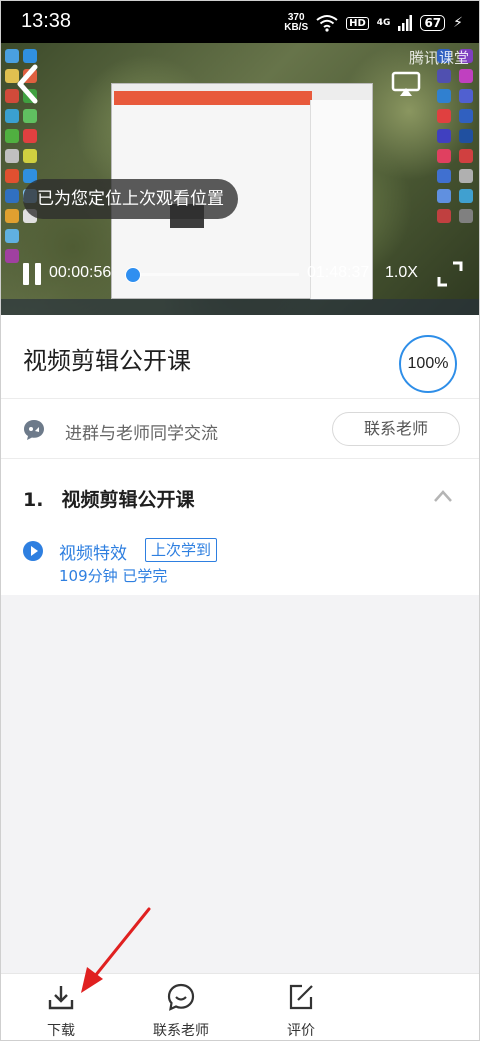 The width and height of the screenshot is (480, 1041). I want to click on play-circle-icon, so click(33, 551).